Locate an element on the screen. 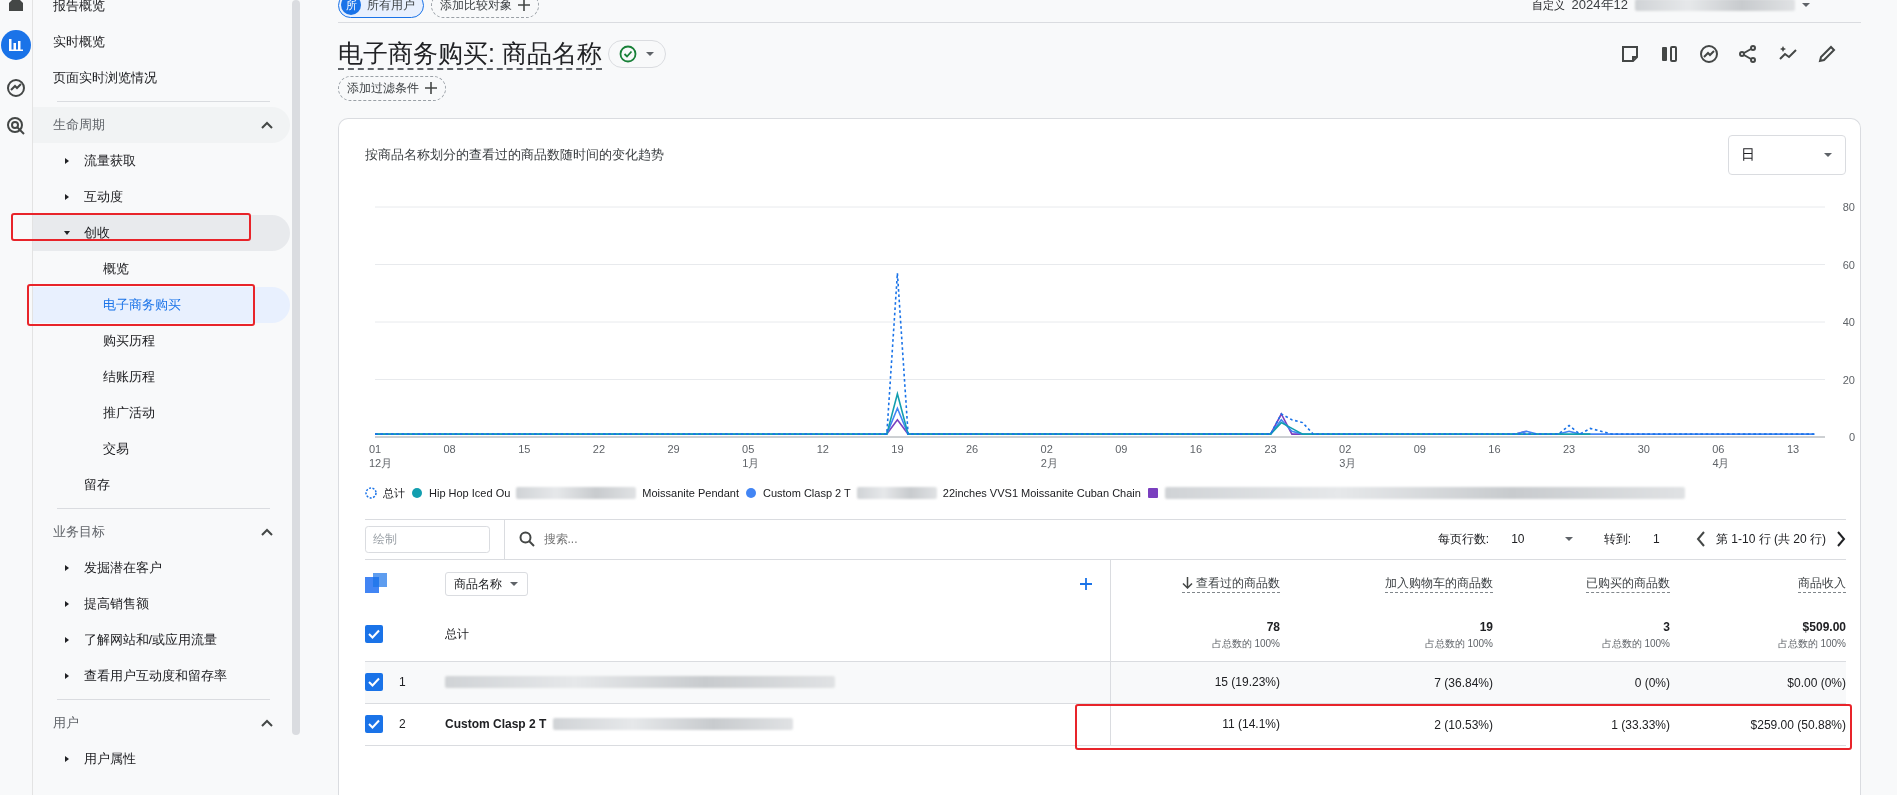 Image resolution: width=1897 pixels, height=795 pixels. granularity-select: 日 is located at coordinates (1787, 154).